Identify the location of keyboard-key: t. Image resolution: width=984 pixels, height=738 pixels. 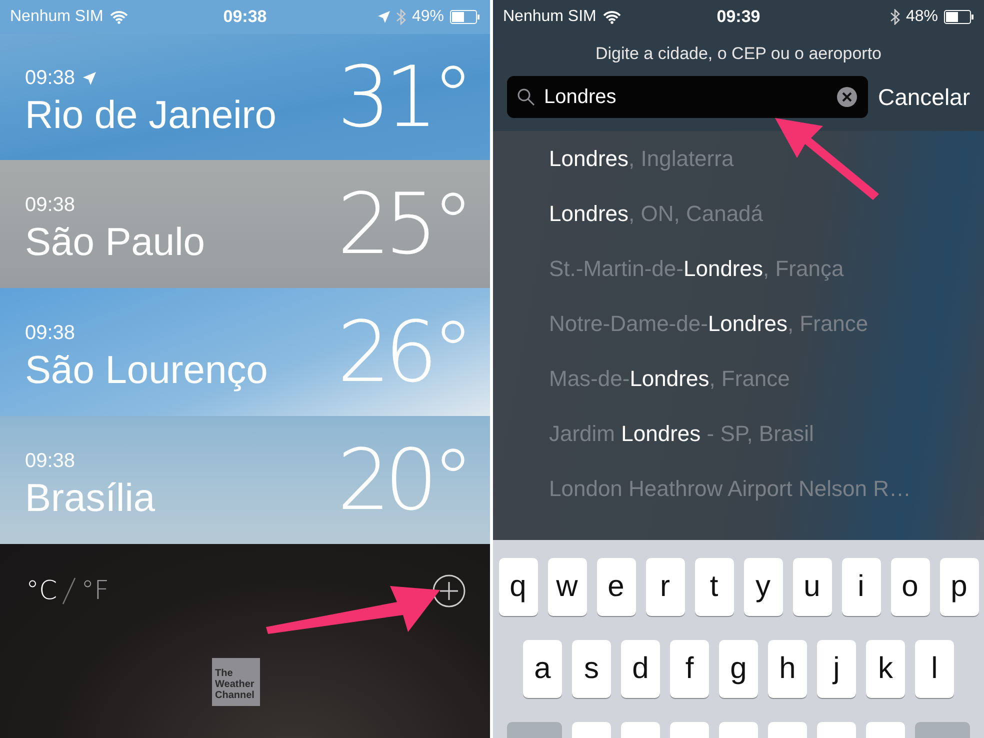
(714, 587).